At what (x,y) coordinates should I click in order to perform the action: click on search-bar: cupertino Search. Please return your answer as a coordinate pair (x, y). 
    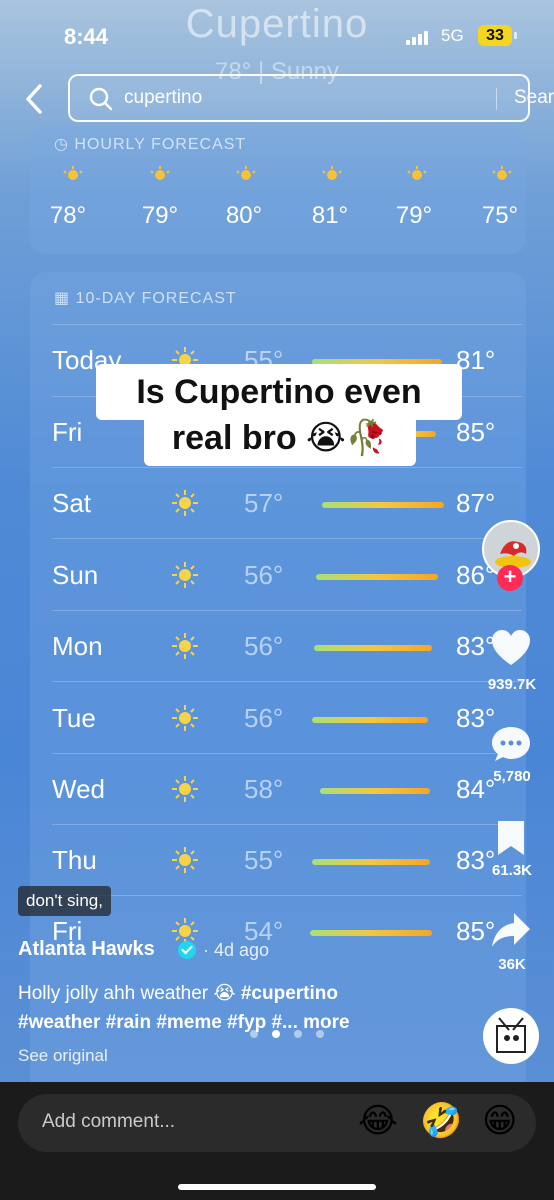
    Looking at the image, I should click on (311, 98).